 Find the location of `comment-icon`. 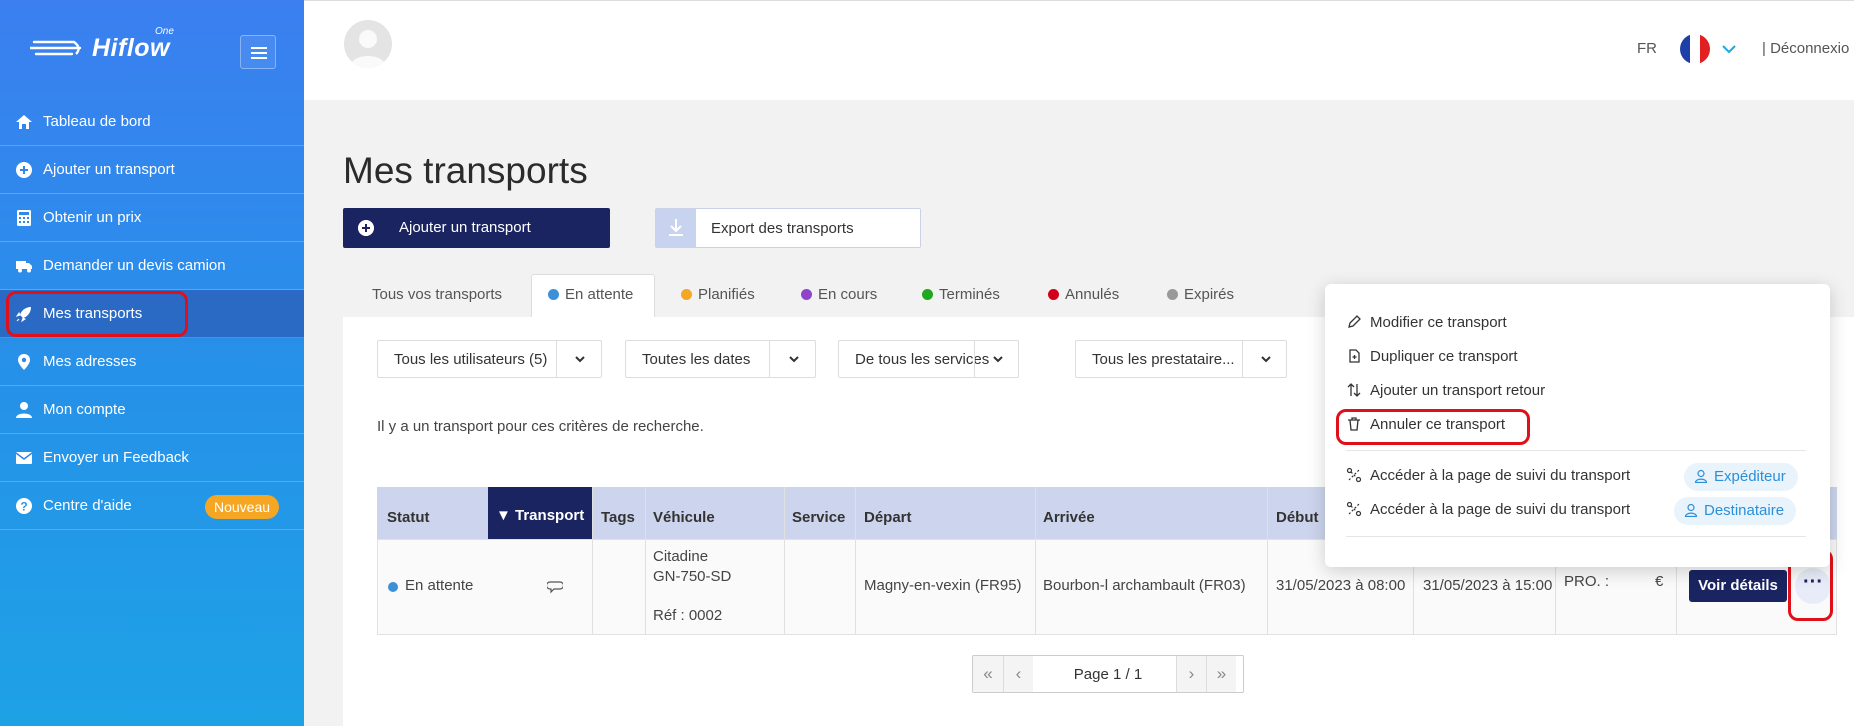

comment-icon is located at coordinates (555, 586).